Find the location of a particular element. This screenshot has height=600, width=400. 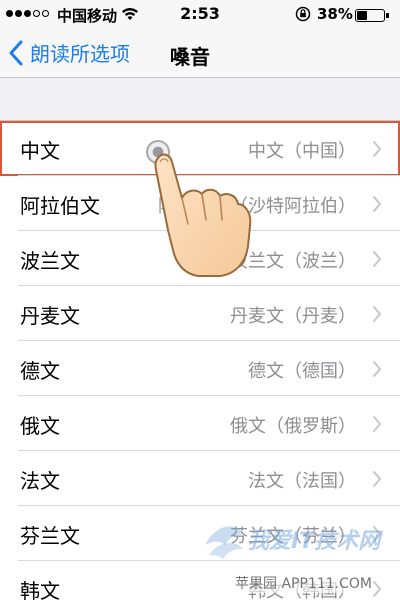

list-item-value: 俄文（俄罗斯） is located at coordinates (293, 426).